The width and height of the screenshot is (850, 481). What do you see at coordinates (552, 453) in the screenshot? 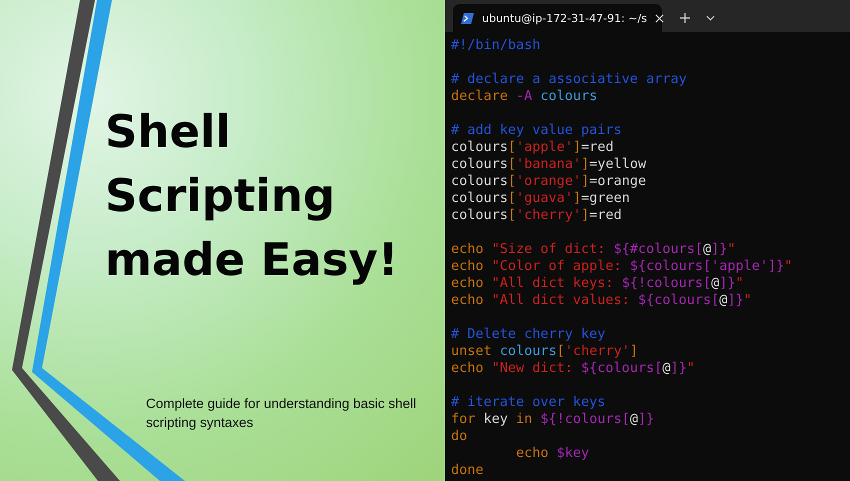
I see `code-line: echo $key` at bounding box center [552, 453].